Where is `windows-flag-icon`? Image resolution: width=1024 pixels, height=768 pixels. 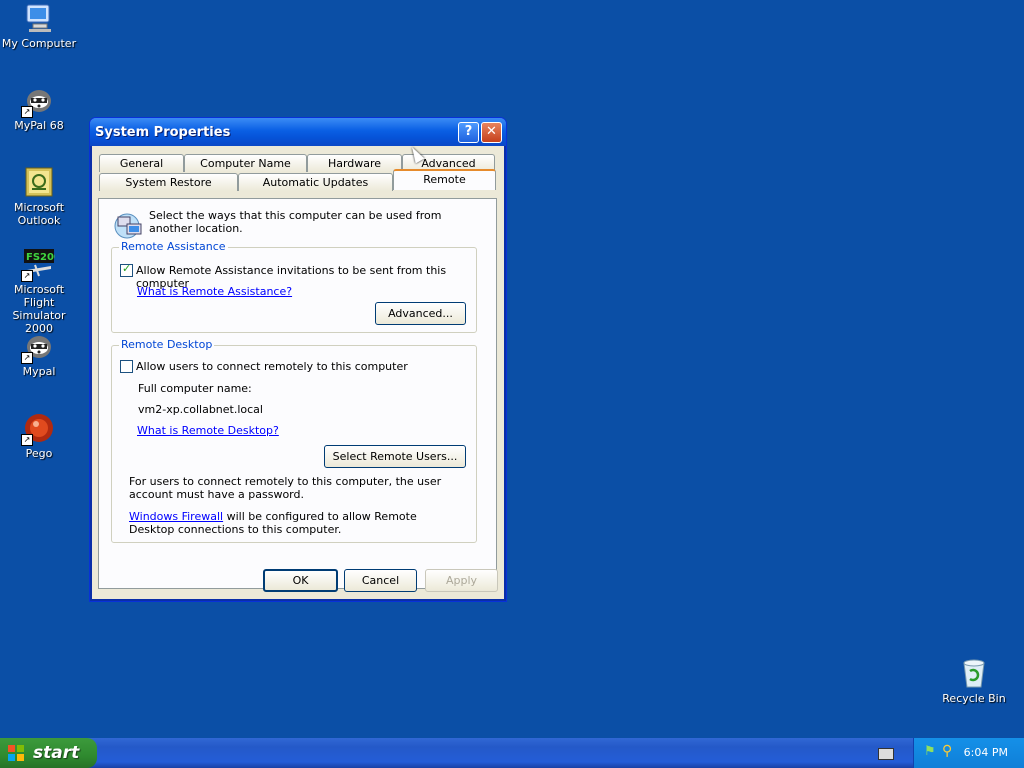
windows-flag-icon is located at coordinates (16, 753).